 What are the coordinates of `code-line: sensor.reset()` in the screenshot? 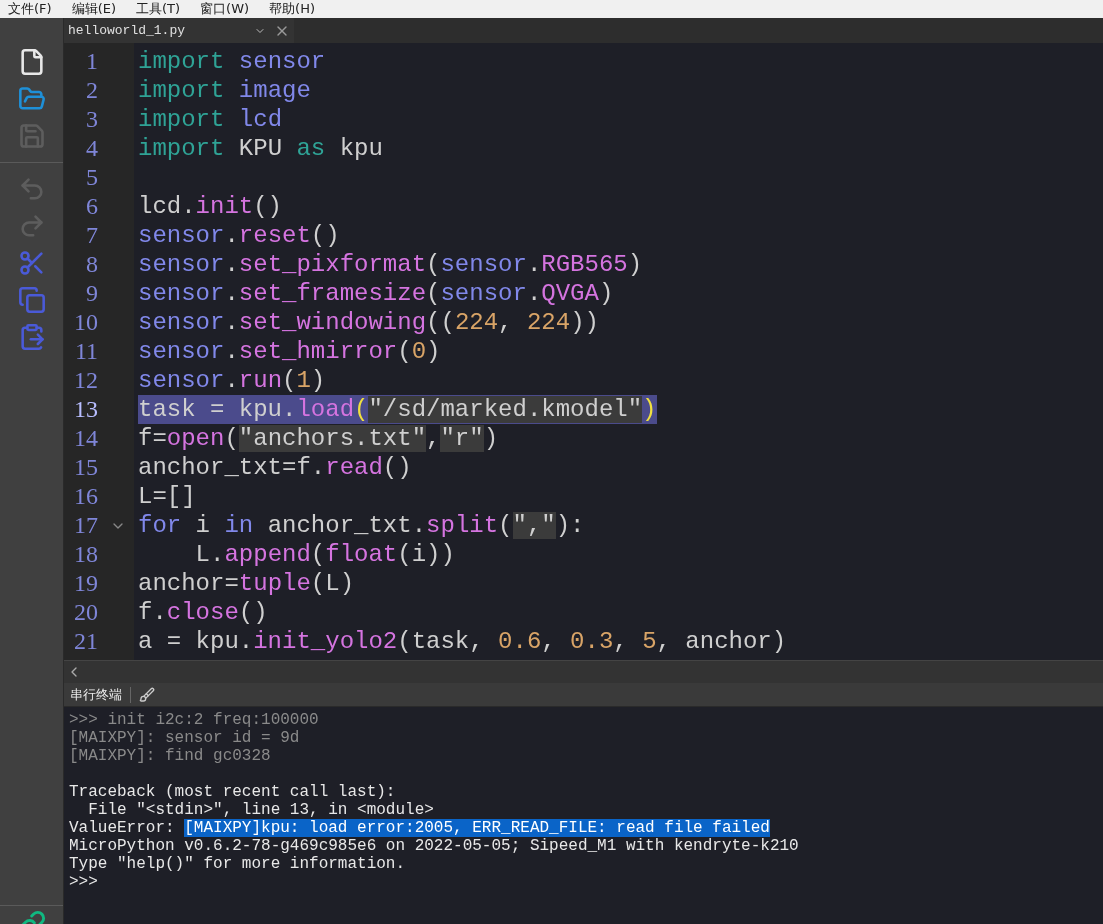 It's located at (239, 235).